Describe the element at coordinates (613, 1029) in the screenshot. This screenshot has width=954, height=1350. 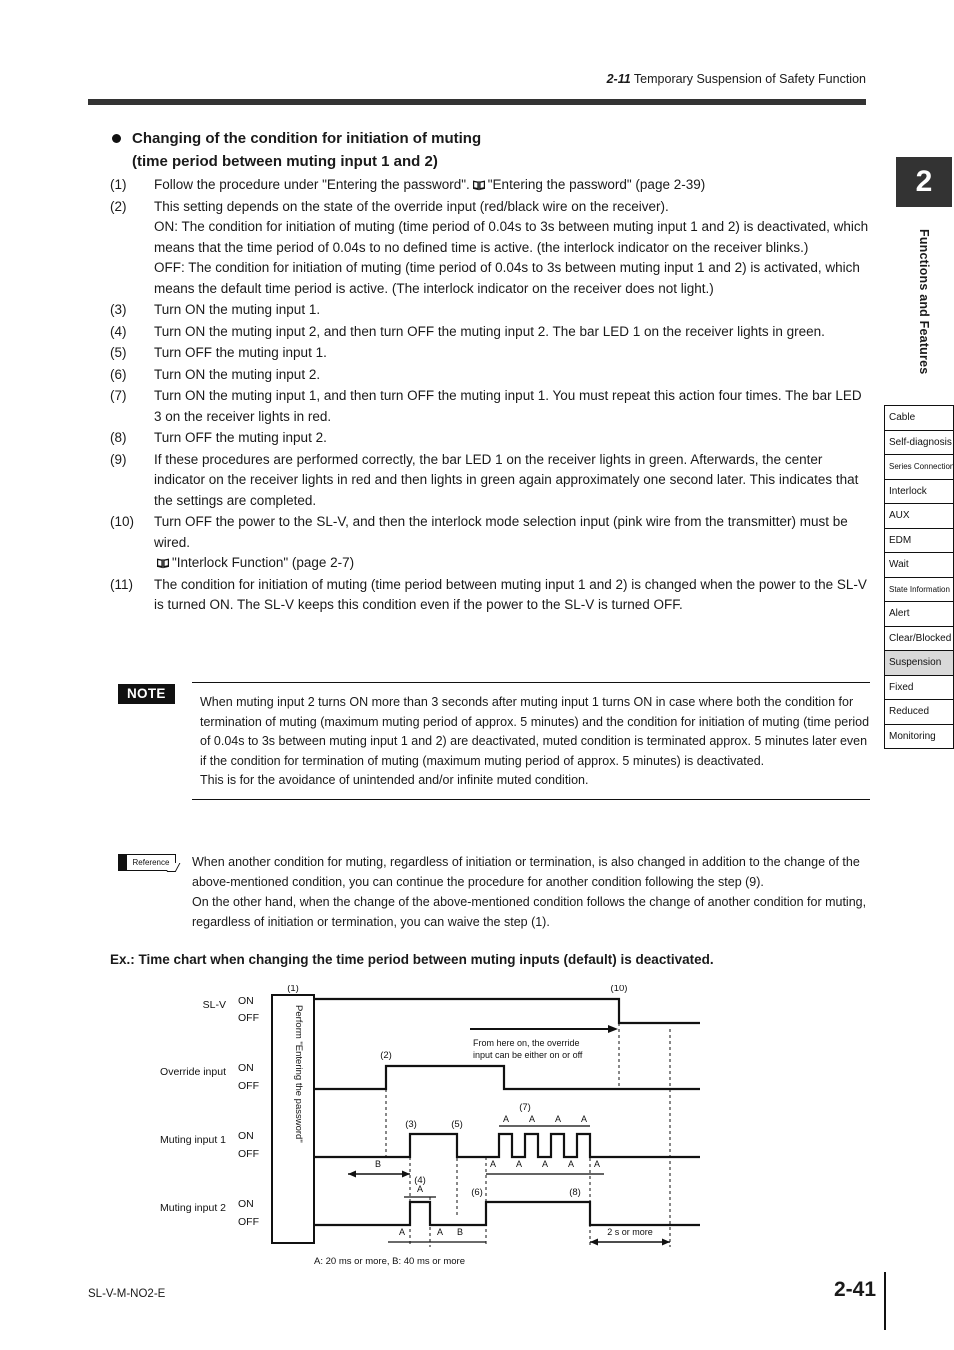
I see `callout-arrow-head` at that location.